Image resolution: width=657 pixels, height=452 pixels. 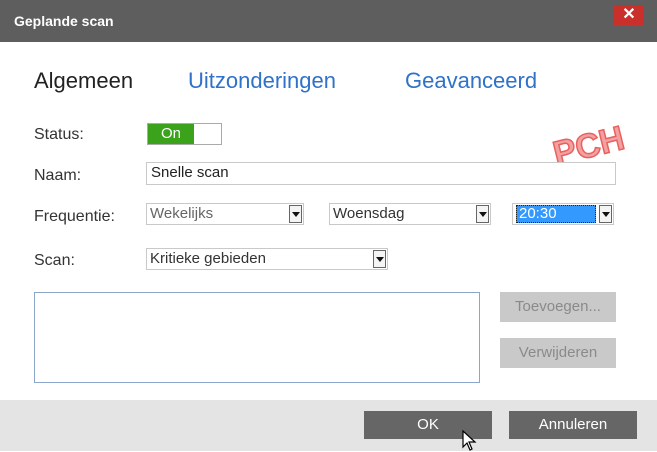 I want to click on naam-input: Snelle scan, so click(x=381, y=173).